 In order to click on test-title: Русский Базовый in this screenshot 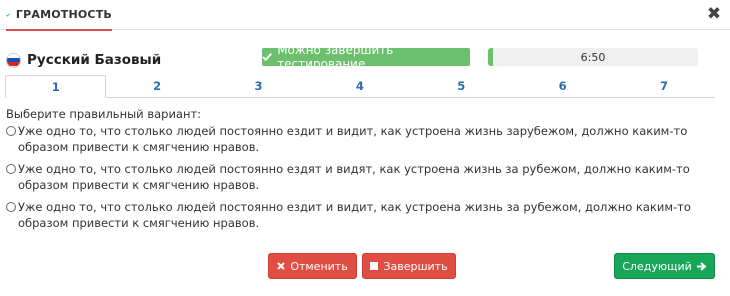, I will do `click(83, 60)`.